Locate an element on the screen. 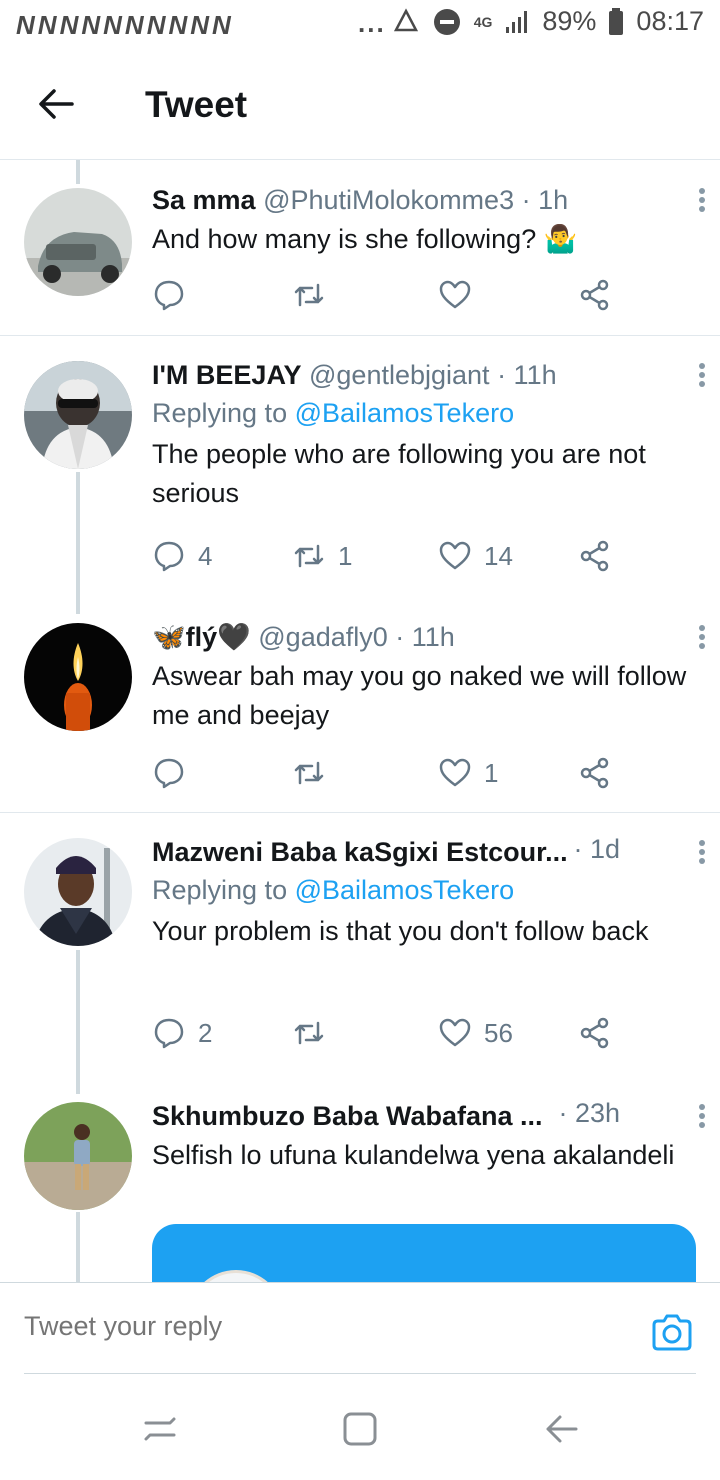 The width and height of the screenshot is (720, 1480). back-icon is located at coordinates (562, 1429).